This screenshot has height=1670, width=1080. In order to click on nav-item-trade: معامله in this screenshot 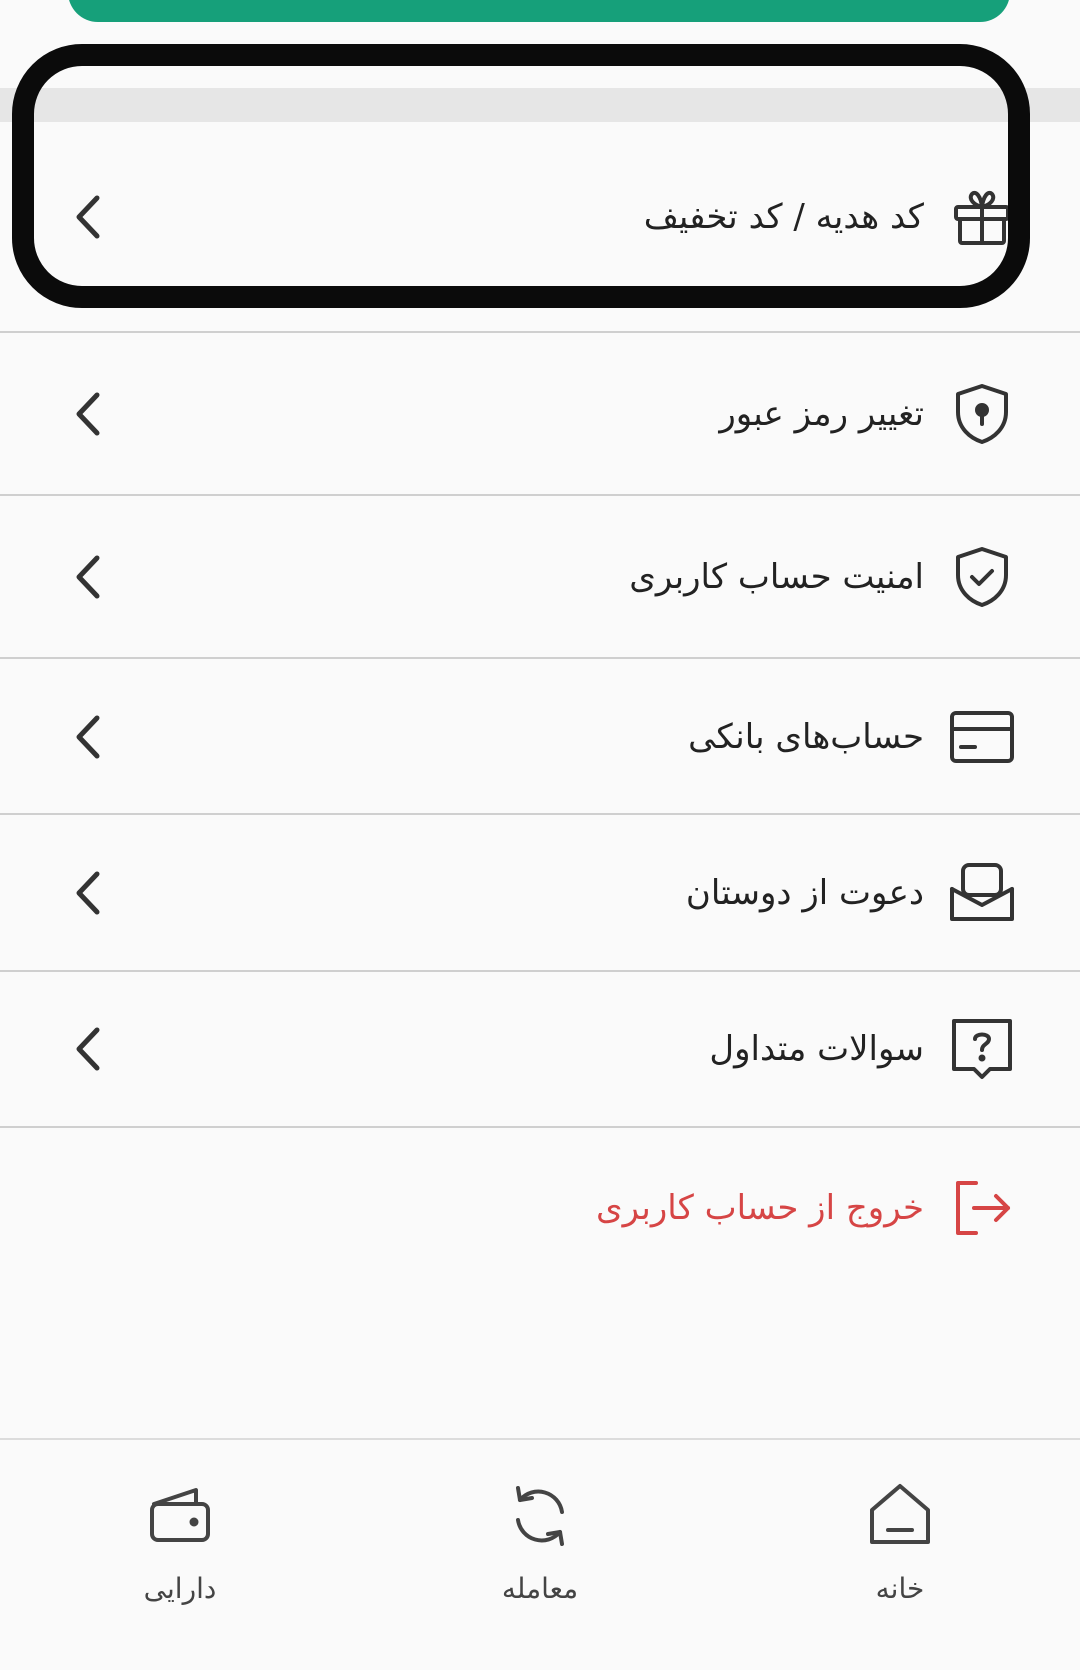, I will do `click(540, 1555)`.